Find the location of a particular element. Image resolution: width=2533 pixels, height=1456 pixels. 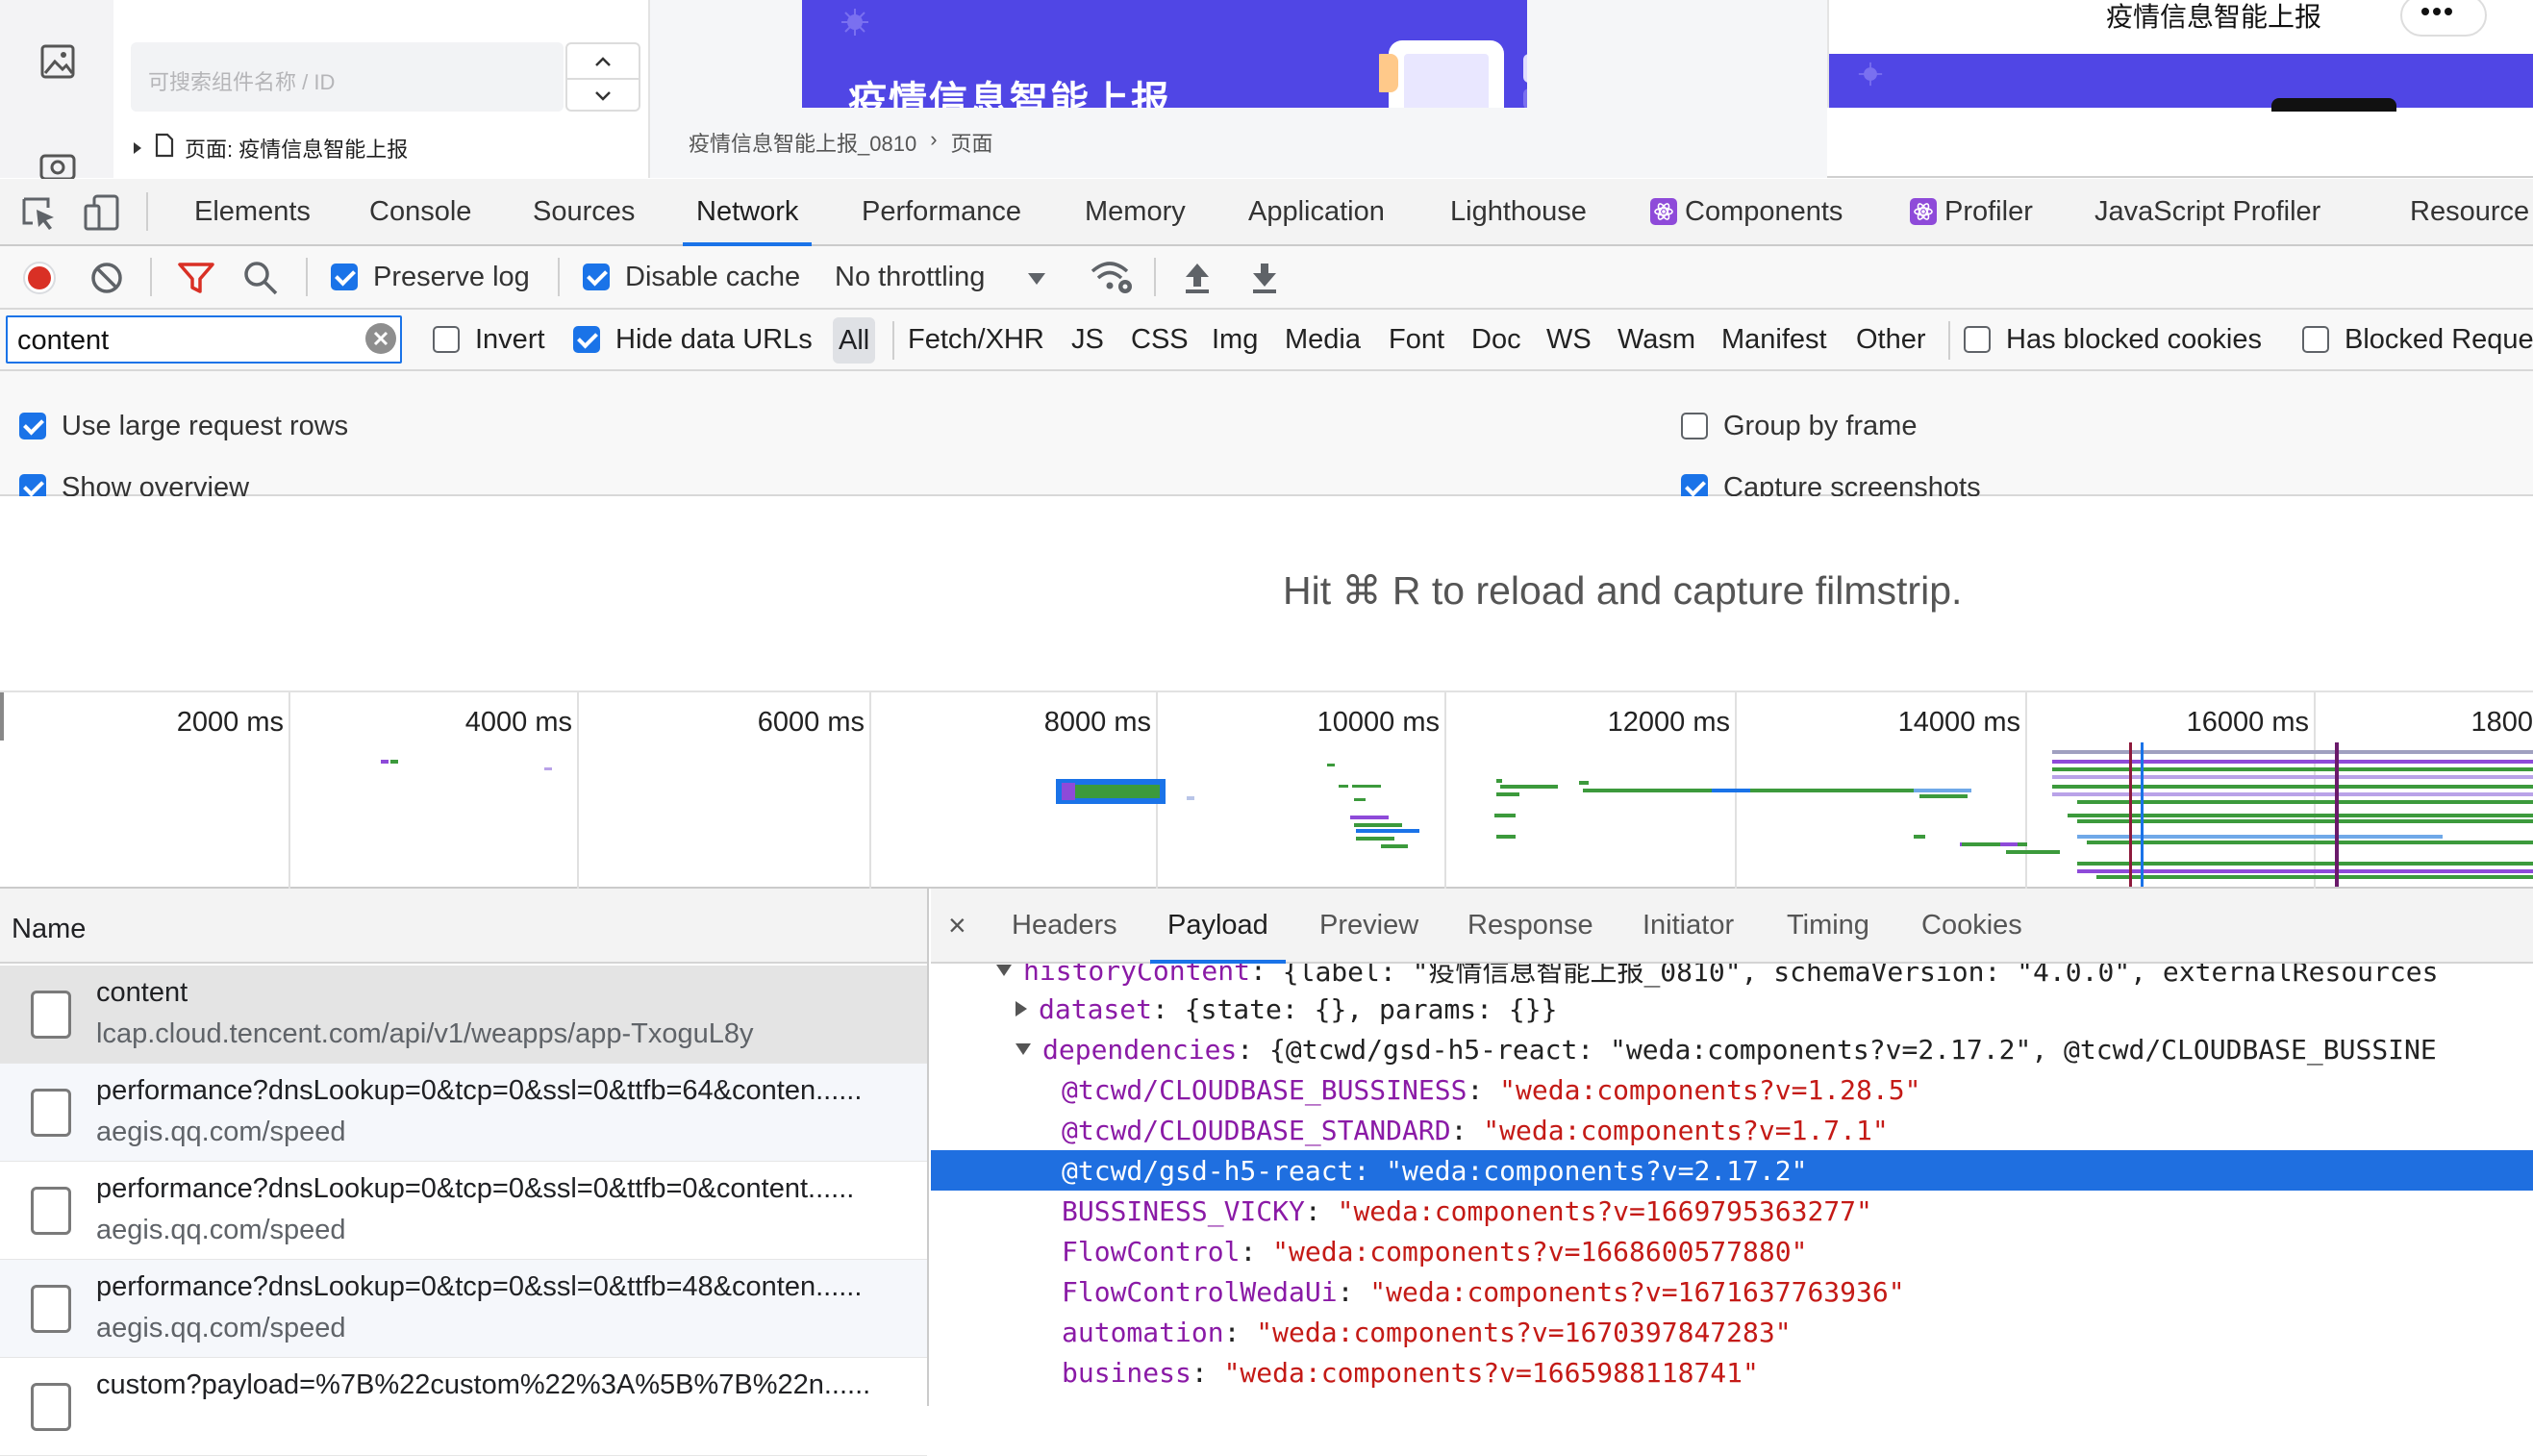

image-icon is located at coordinates (58, 62).